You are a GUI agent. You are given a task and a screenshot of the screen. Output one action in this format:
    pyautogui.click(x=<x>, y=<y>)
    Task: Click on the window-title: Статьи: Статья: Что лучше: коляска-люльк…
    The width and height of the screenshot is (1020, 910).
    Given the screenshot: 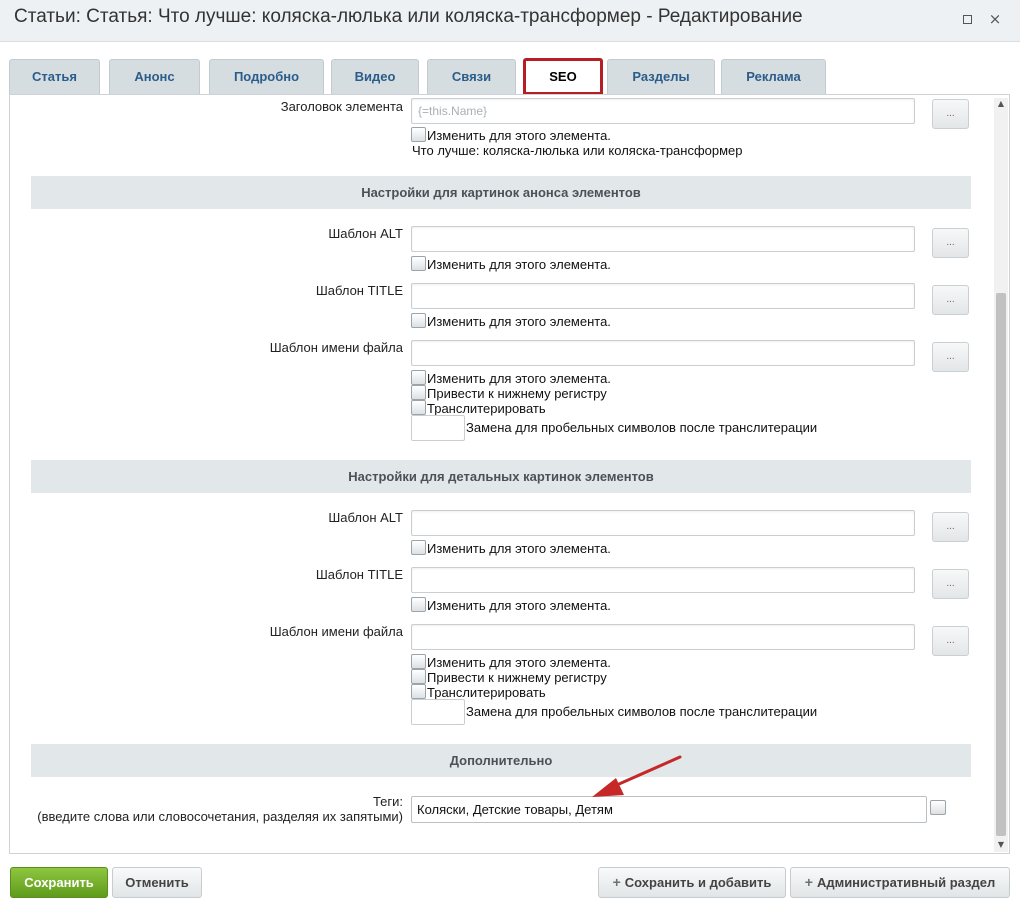 What is the action you would take?
    pyautogui.click(x=408, y=16)
    